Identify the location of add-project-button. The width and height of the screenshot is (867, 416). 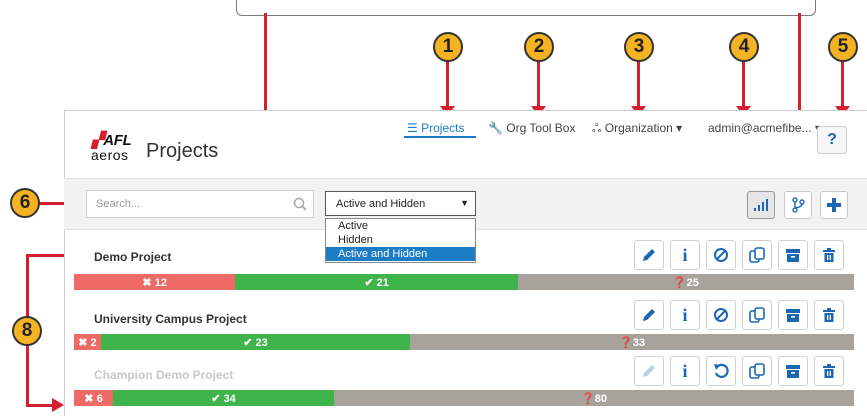
(834, 205).